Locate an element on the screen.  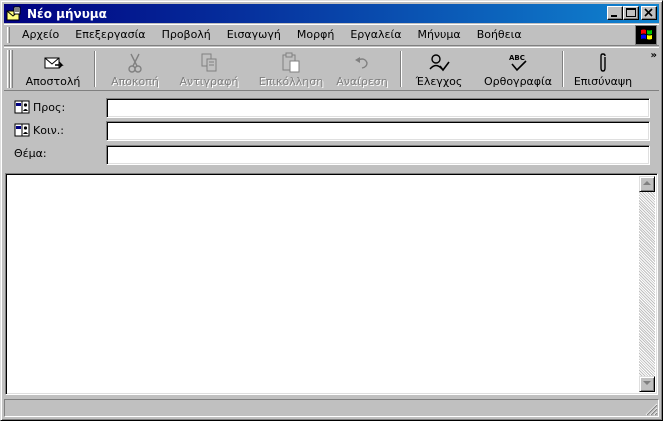
send-label: Αποστολή is located at coordinates (53, 81).